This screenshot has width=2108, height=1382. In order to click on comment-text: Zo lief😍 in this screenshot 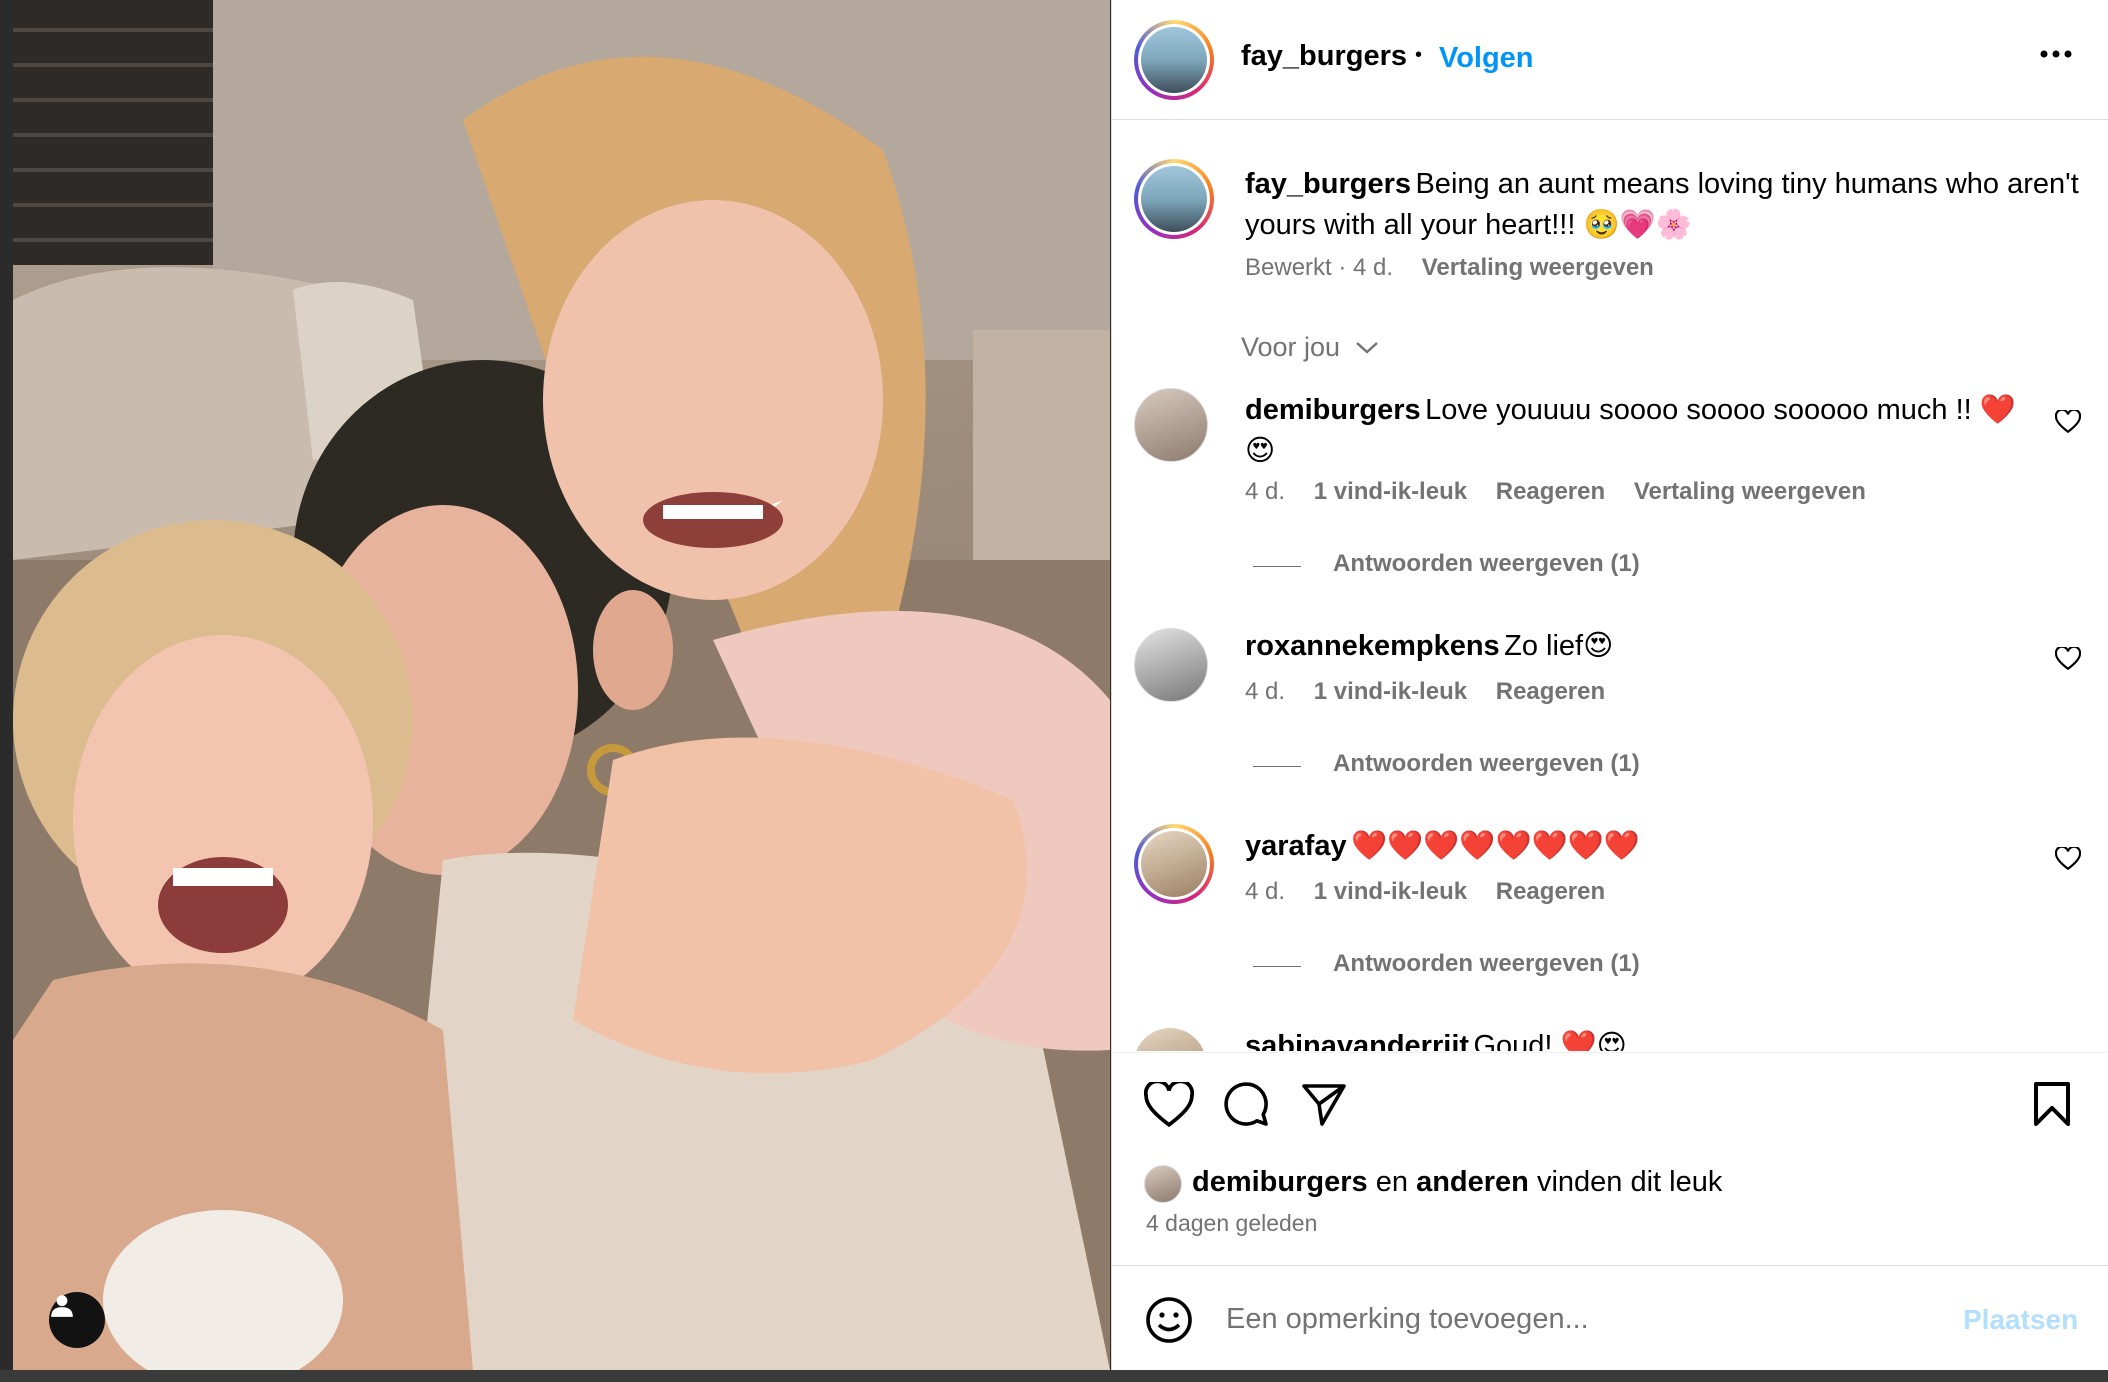, I will do `click(1559, 646)`.